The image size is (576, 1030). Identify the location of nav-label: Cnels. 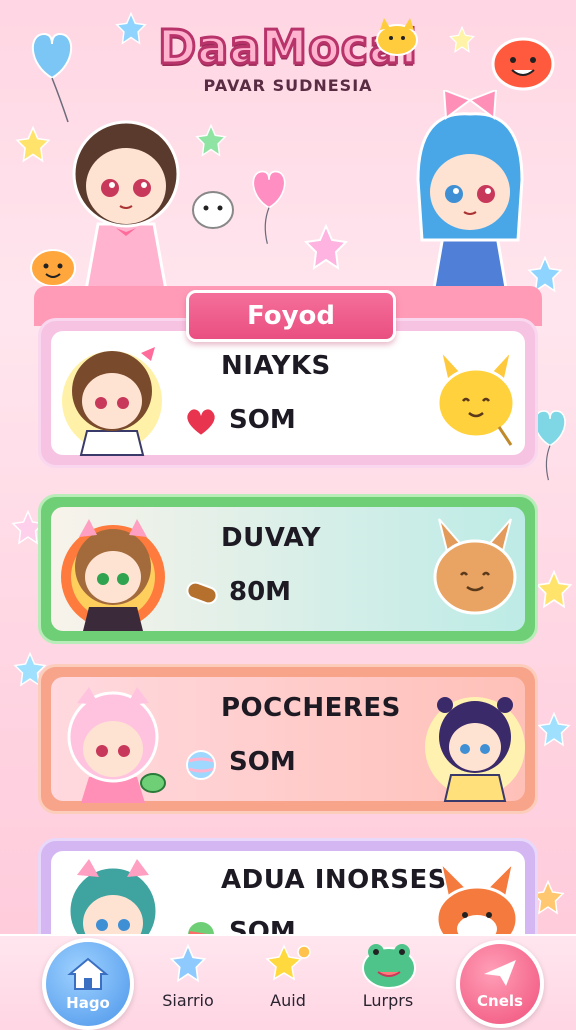
(500, 1001).